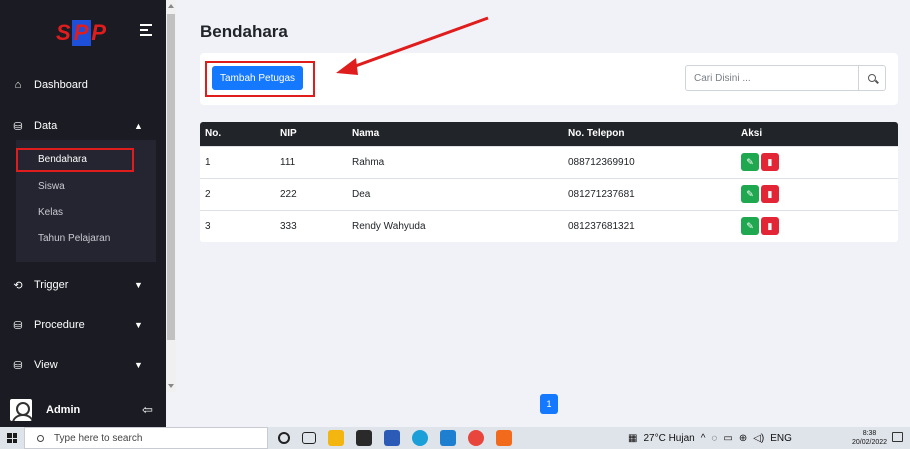 The image size is (910, 449). What do you see at coordinates (311, 225) in the screenshot?
I see `cell-nip: 333` at bounding box center [311, 225].